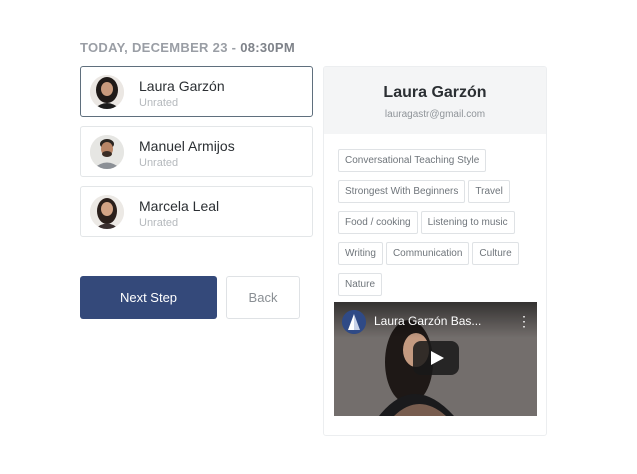  I want to click on tag: Food / cooking, so click(378, 222).